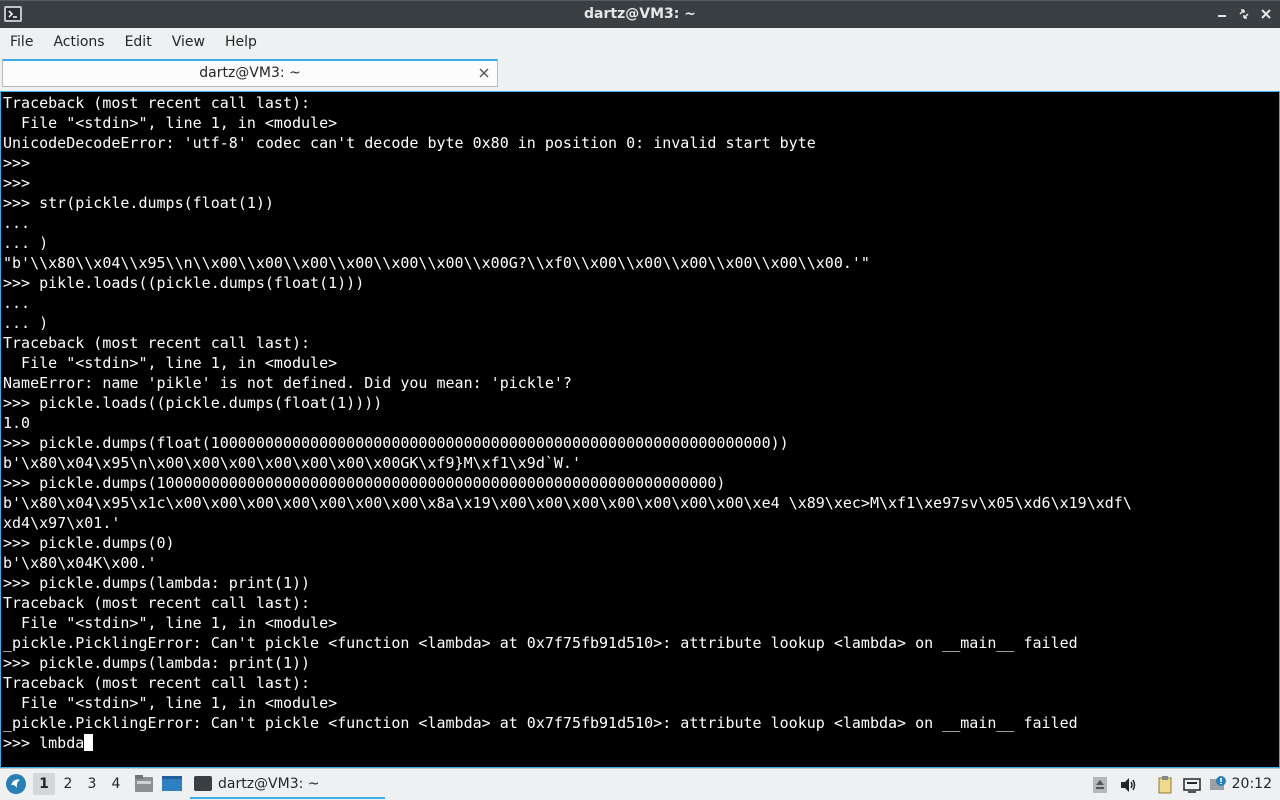 The image size is (1280, 800). I want to click on start-menu-button, so click(16, 784).